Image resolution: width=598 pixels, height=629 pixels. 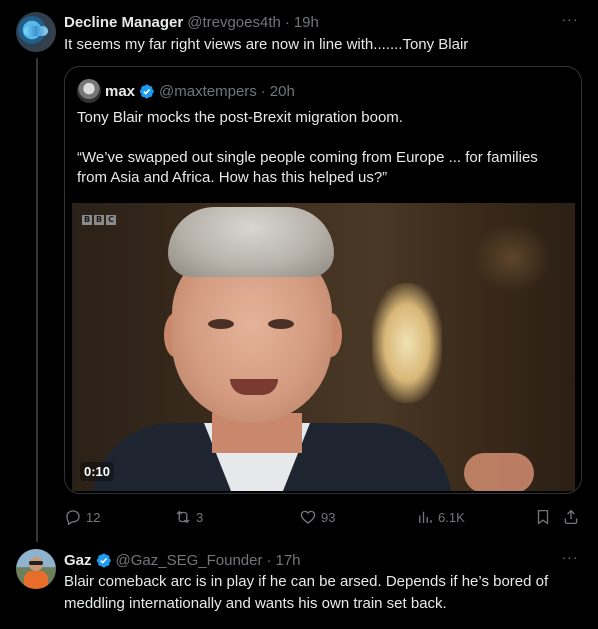 What do you see at coordinates (234, 22) in the screenshot?
I see `user-handle: @trevgoes4th` at bounding box center [234, 22].